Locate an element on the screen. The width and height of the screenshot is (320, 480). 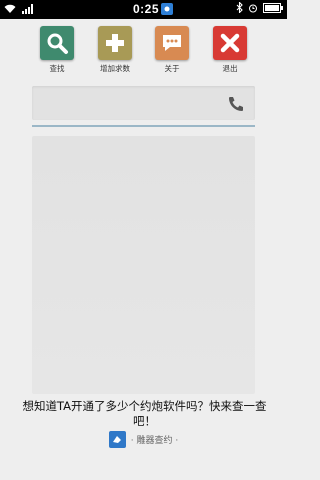
message-icon is located at coordinates (172, 43).